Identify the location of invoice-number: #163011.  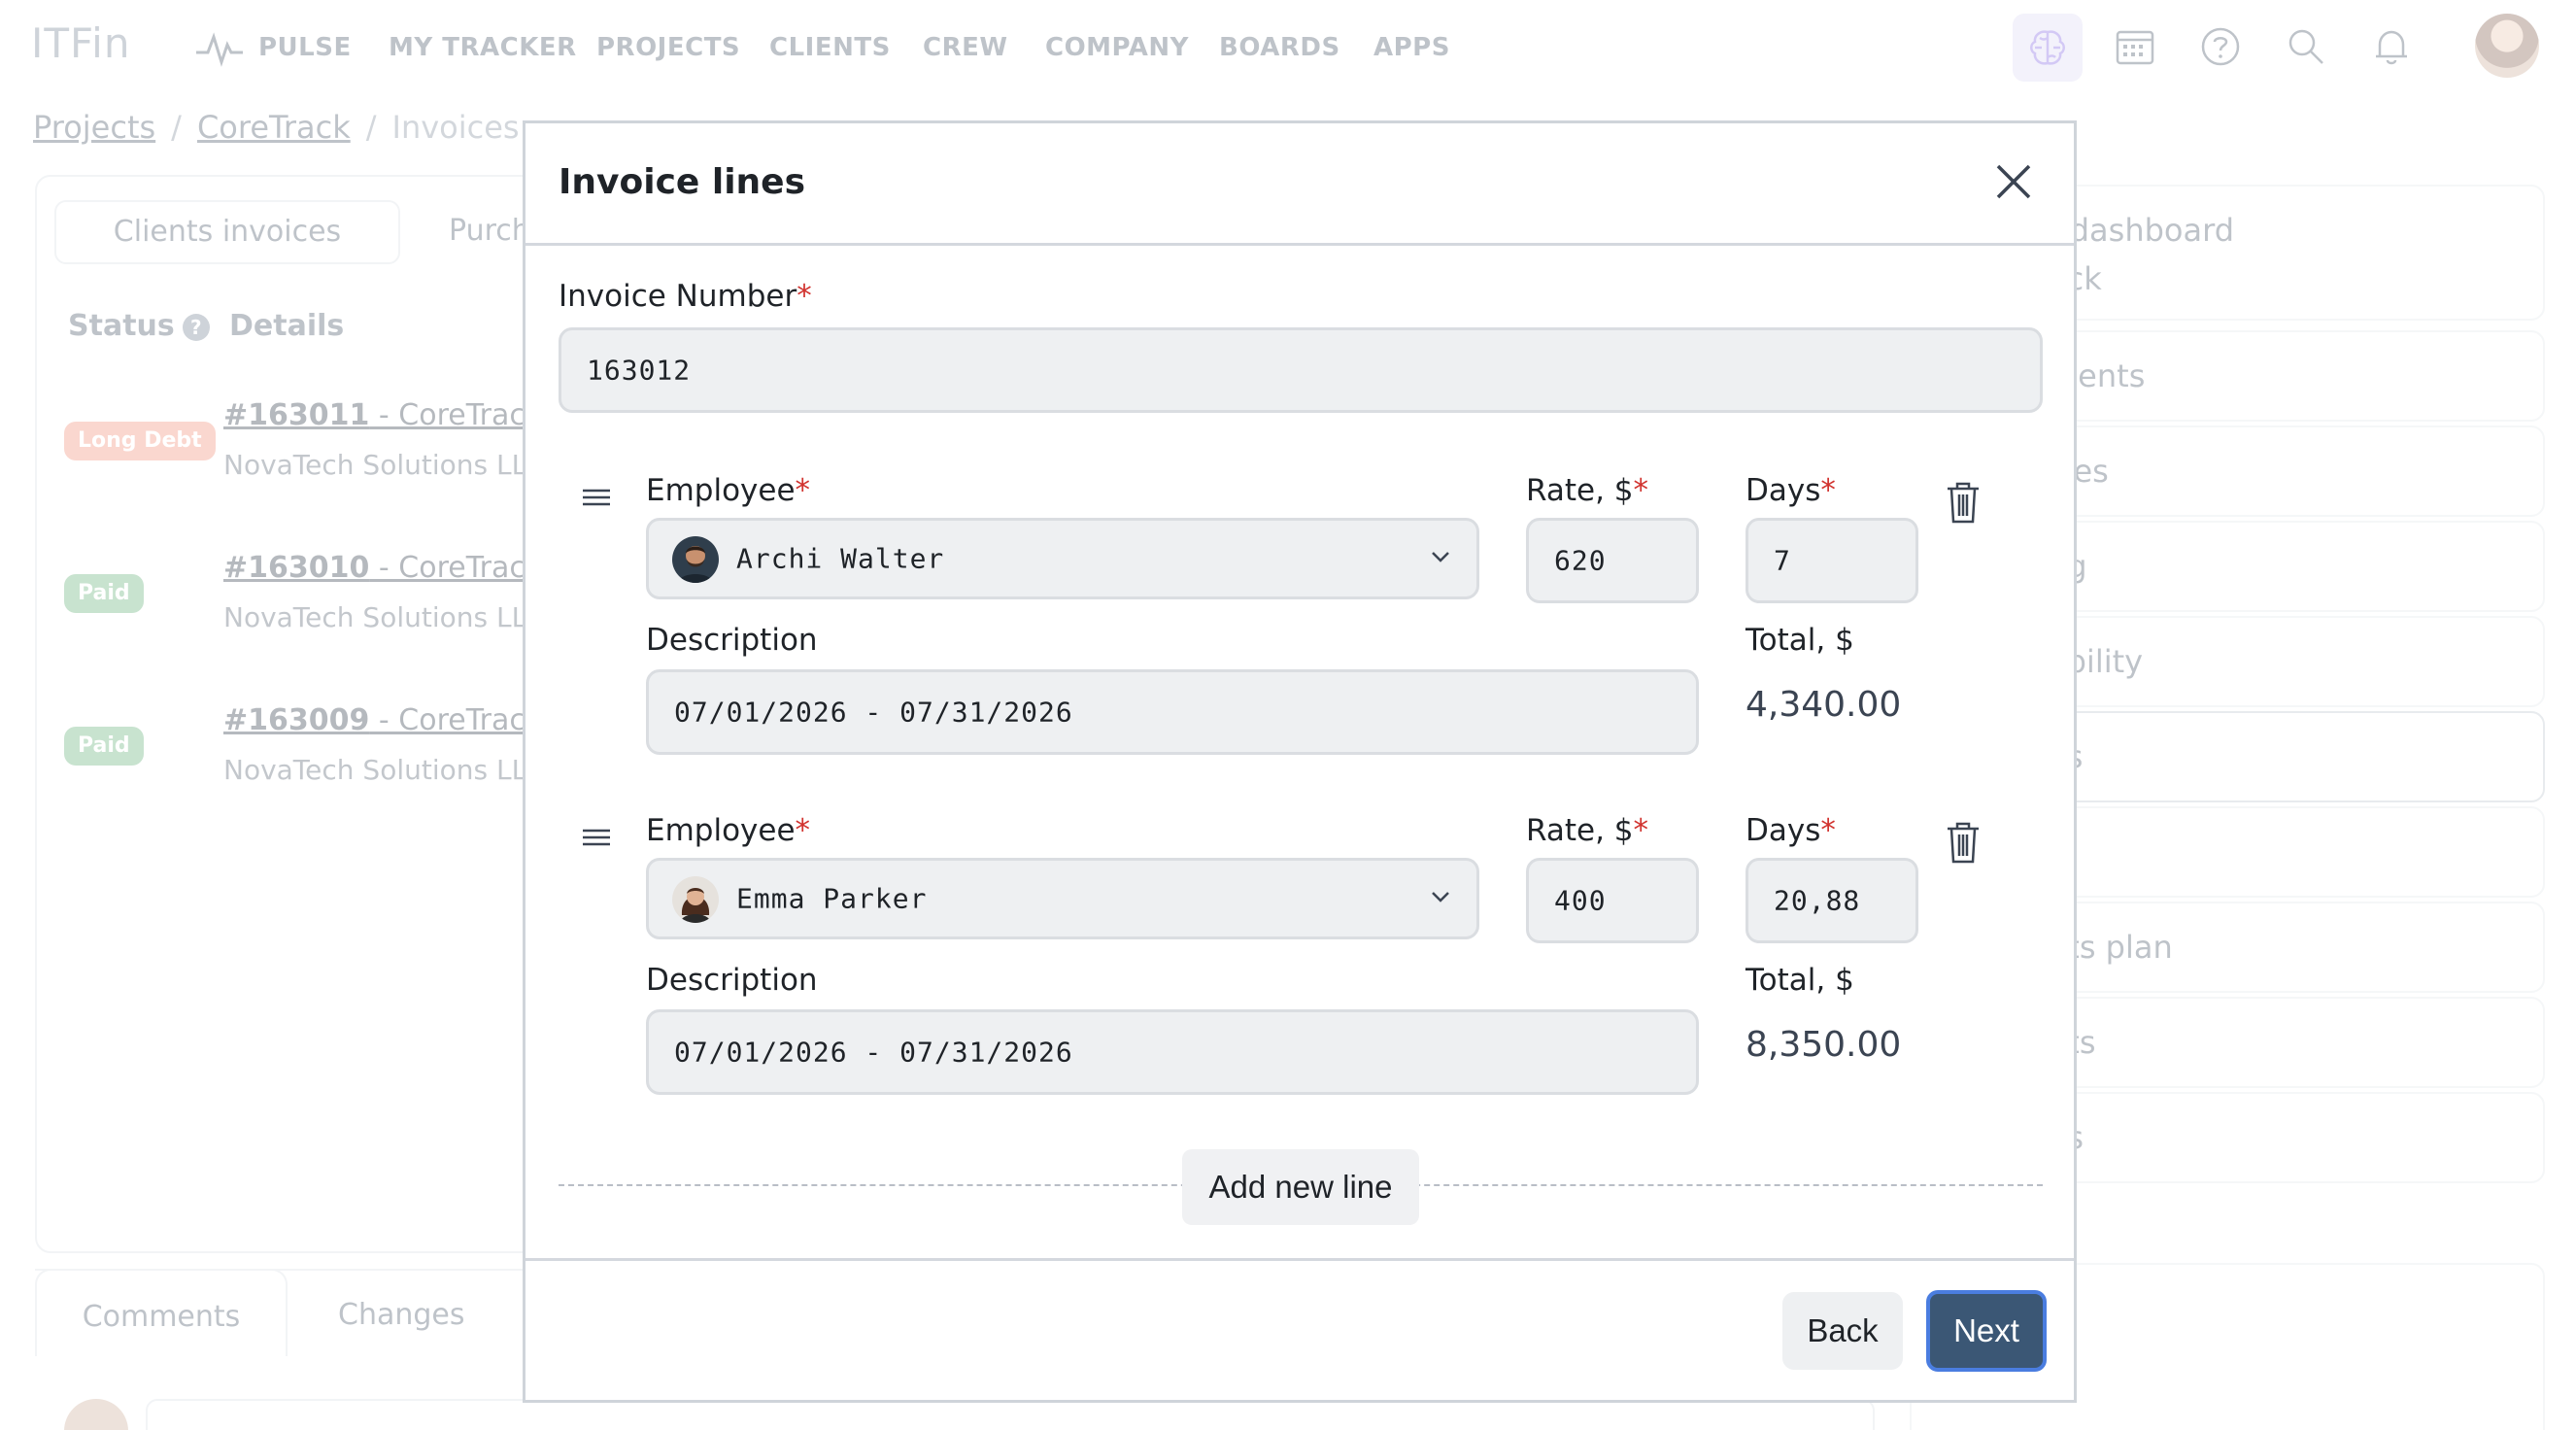
(296, 415).